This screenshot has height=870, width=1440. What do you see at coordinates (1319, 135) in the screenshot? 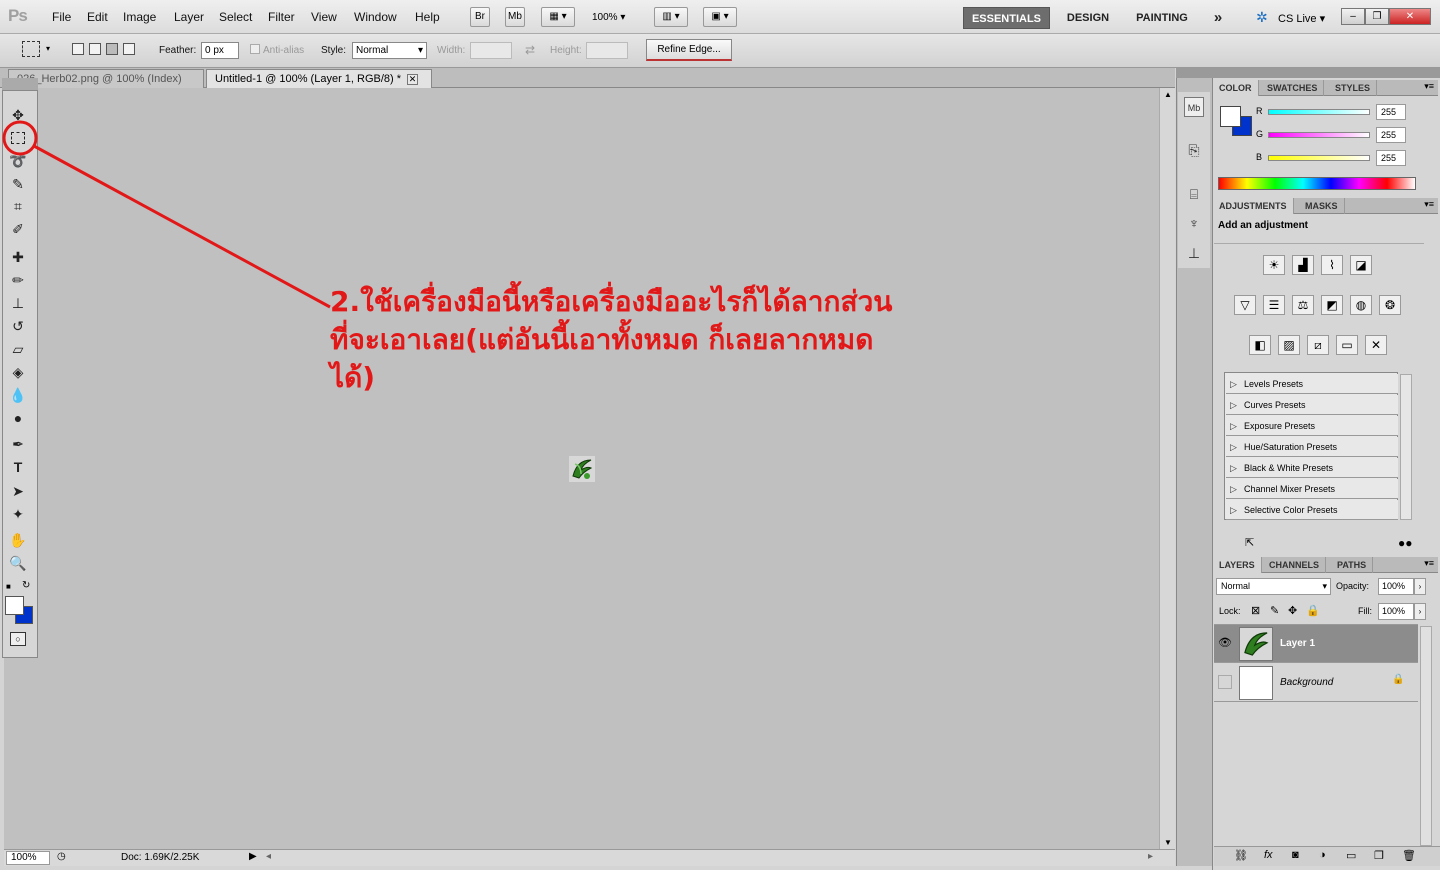
I see `green-slider` at bounding box center [1319, 135].